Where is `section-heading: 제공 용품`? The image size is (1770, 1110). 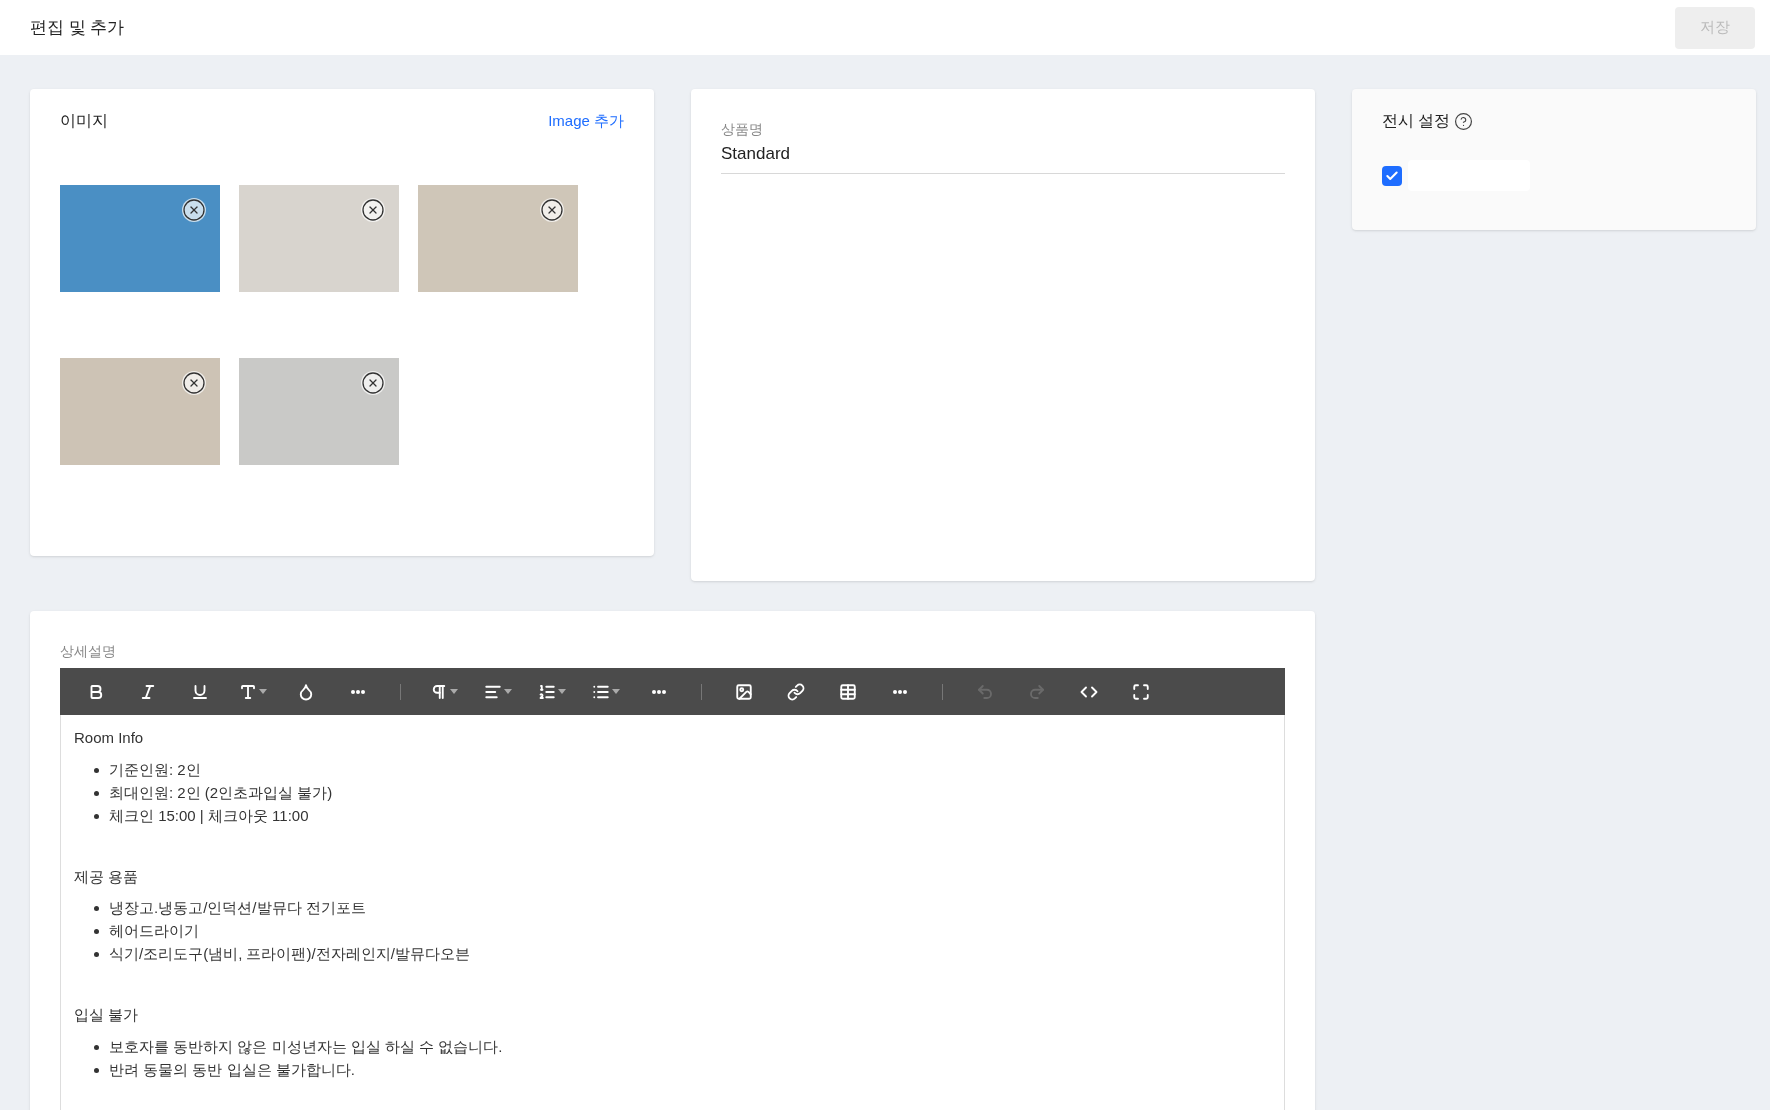 section-heading: 제공 용품 is located at coordinates (107, 876).